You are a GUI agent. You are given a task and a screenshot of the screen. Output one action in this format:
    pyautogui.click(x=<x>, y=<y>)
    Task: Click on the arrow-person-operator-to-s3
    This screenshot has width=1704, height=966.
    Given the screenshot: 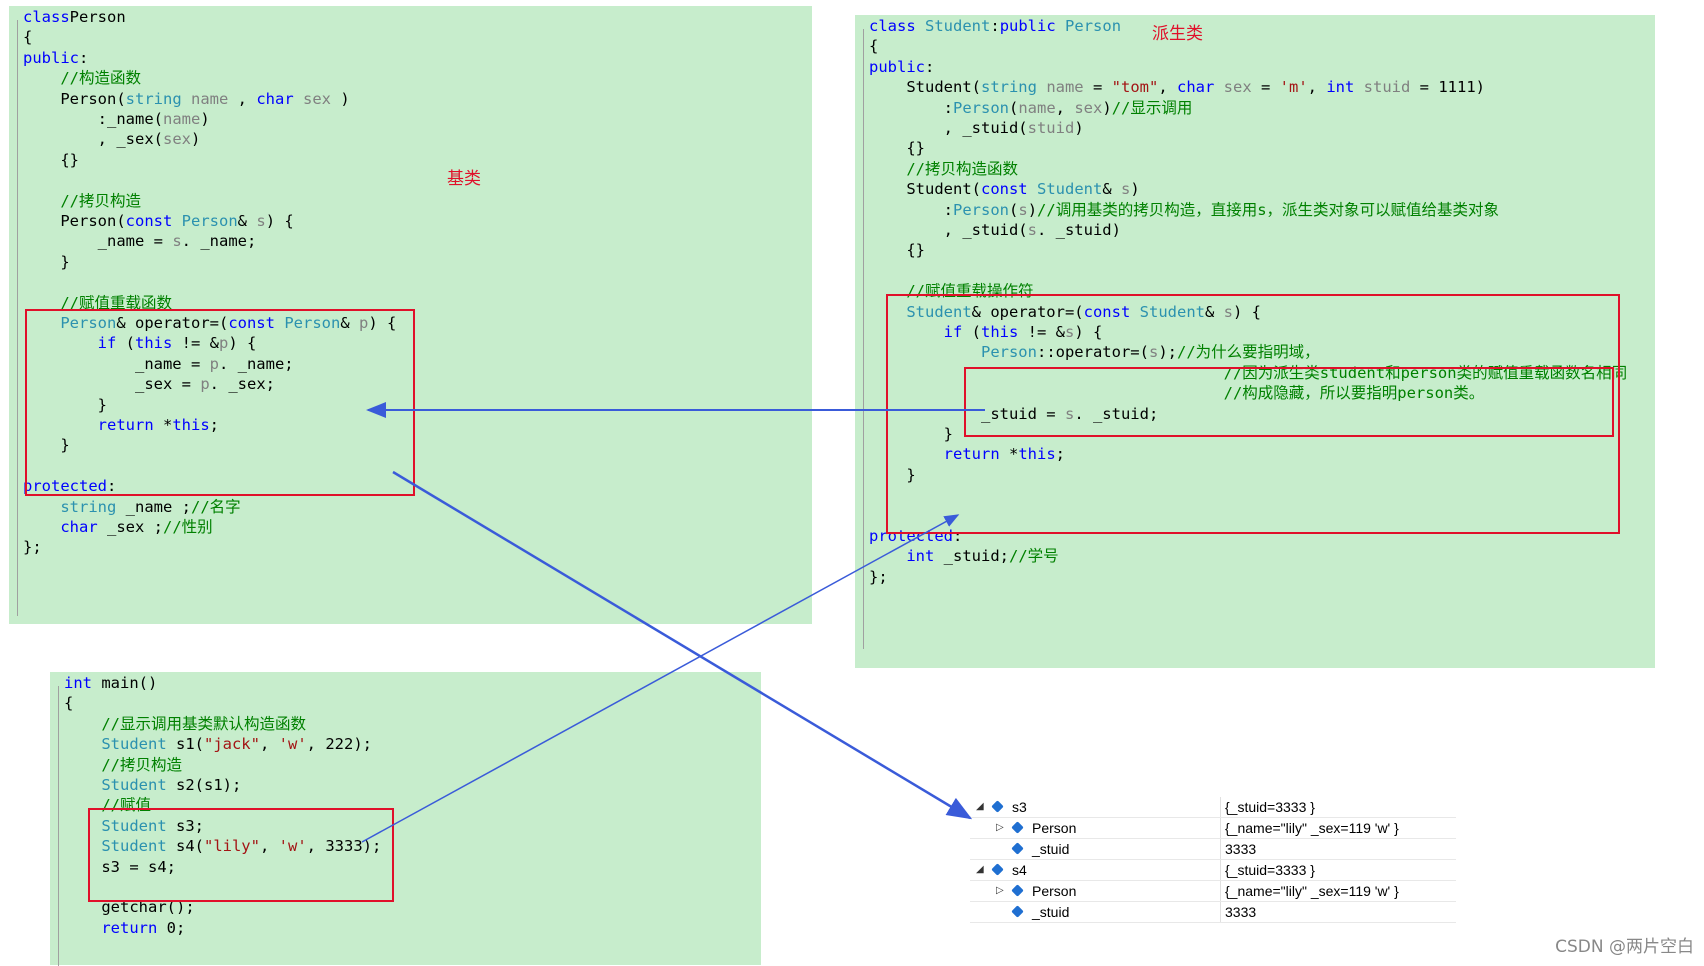 What is the action you would take?
    pyautogui.click(x=682, y=645)
    